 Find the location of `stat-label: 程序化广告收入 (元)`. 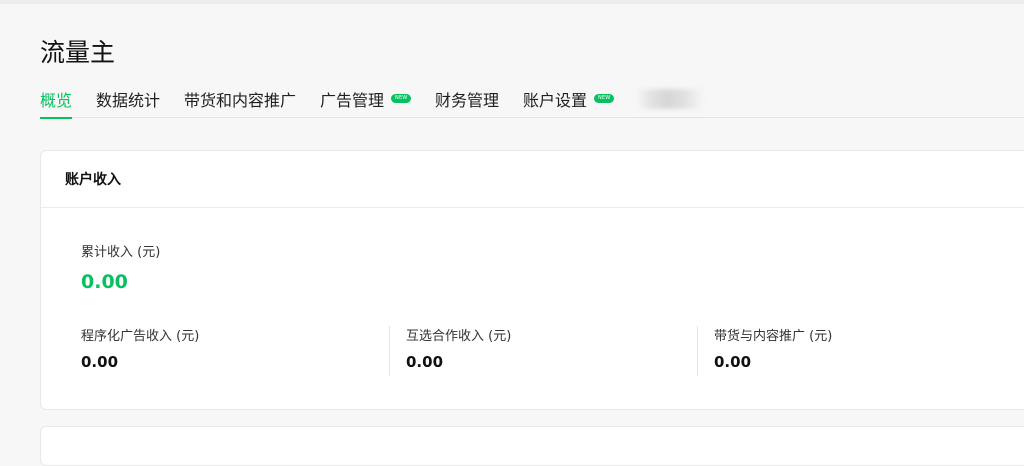

stat-label: 程序化广告收入 (元) is located at coordinates (140, 336).